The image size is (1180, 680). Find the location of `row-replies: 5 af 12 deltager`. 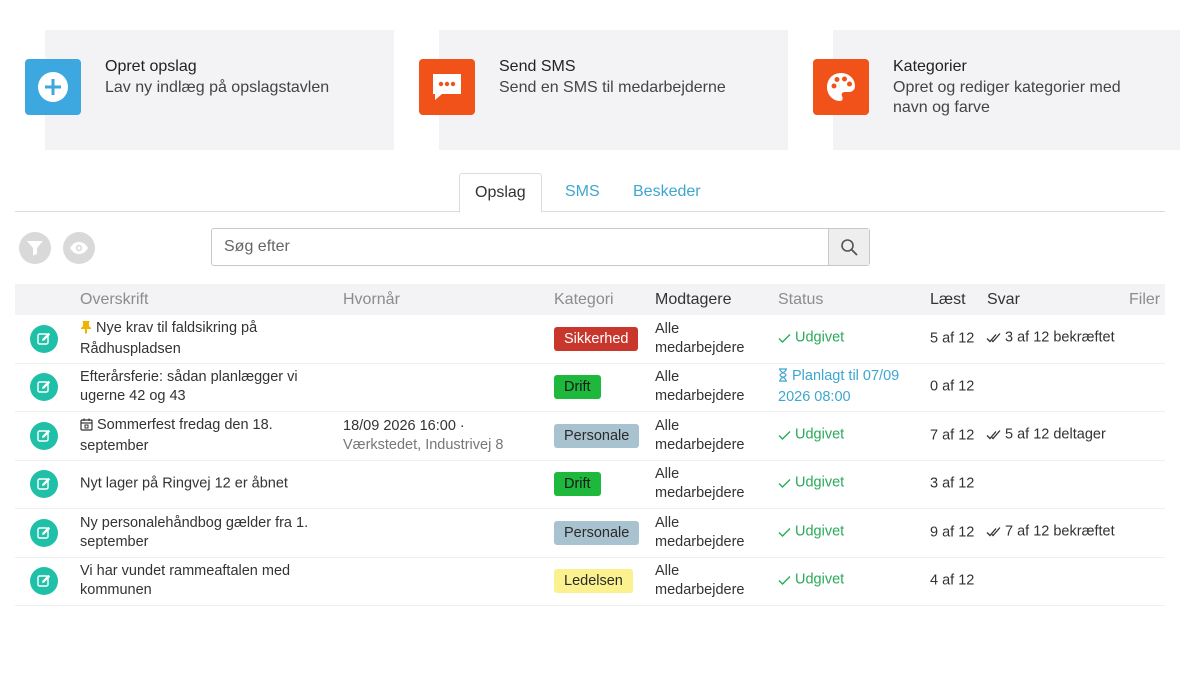

row-replies: 5 af 12 deltager is located at coordinates (1046, 435).